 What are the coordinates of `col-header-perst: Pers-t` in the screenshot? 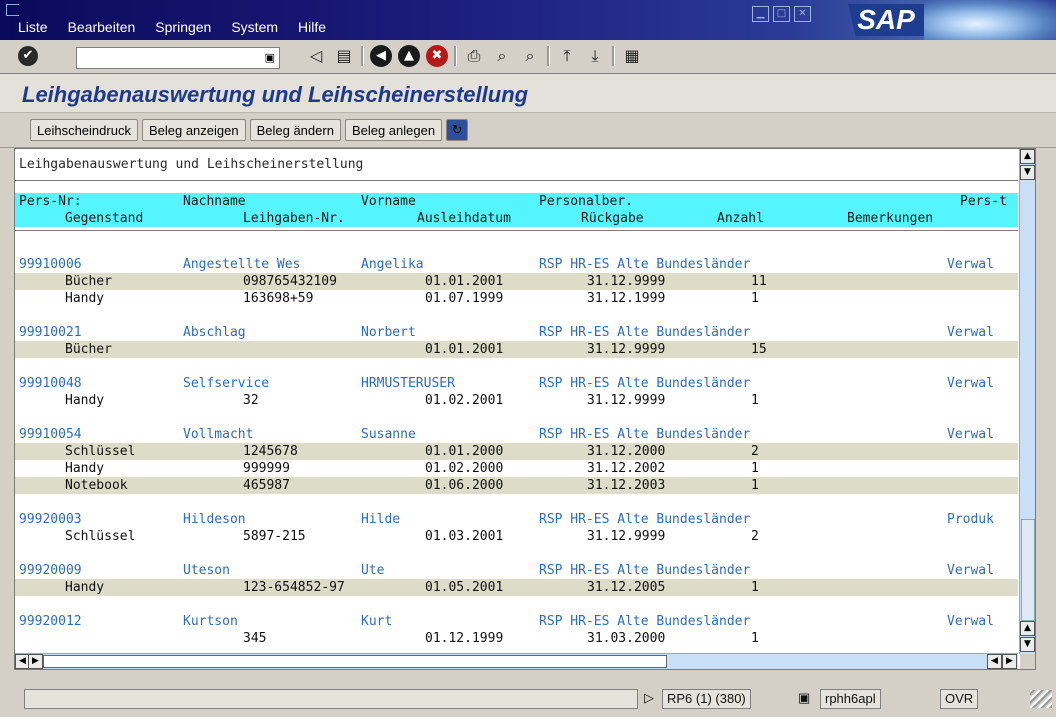 It's located at (983, 201).